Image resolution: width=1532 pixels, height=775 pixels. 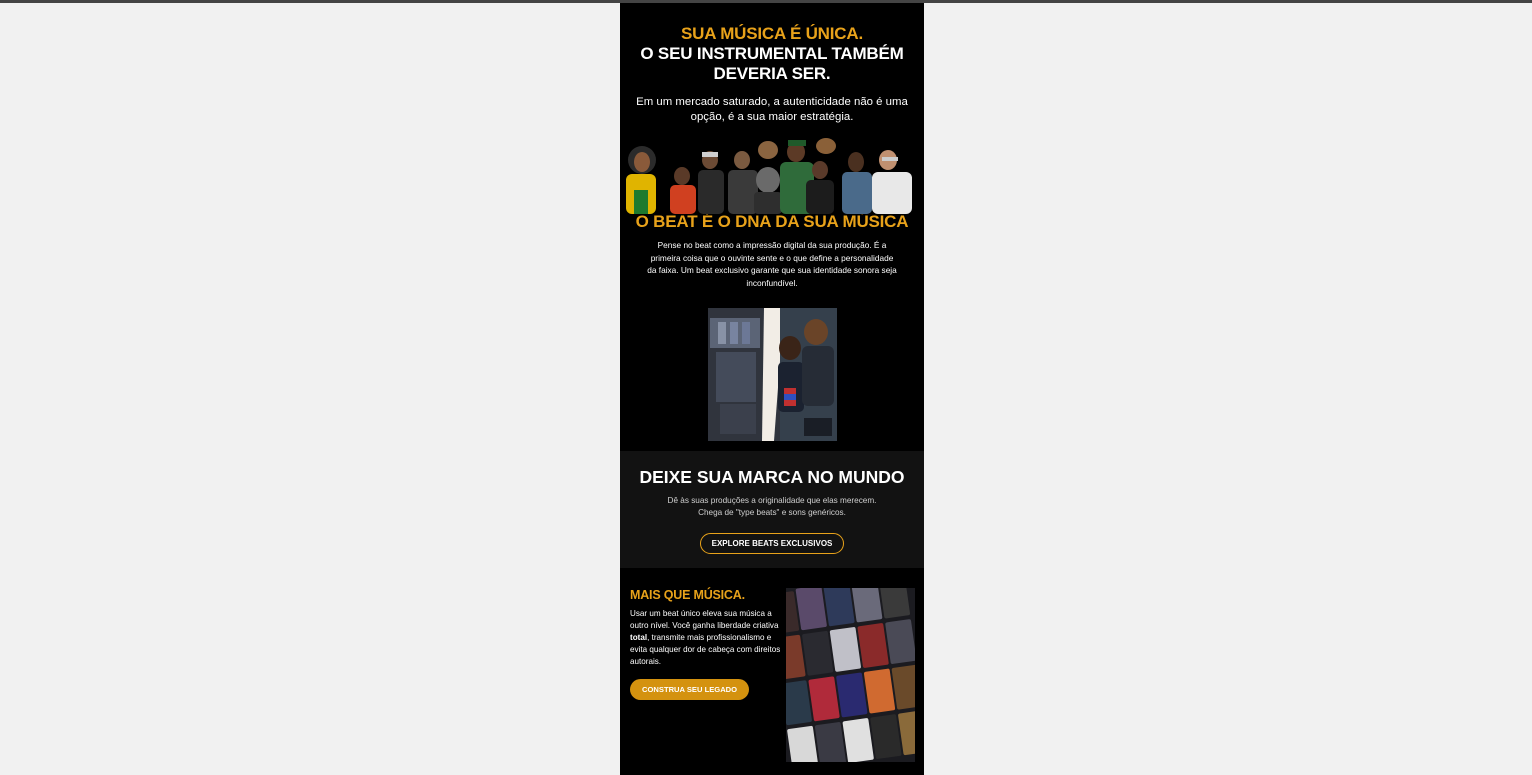 I want to click on explore-beats-button: EXPLORE BEATS EXCLUSIVOS, so click(x=772, y=543).